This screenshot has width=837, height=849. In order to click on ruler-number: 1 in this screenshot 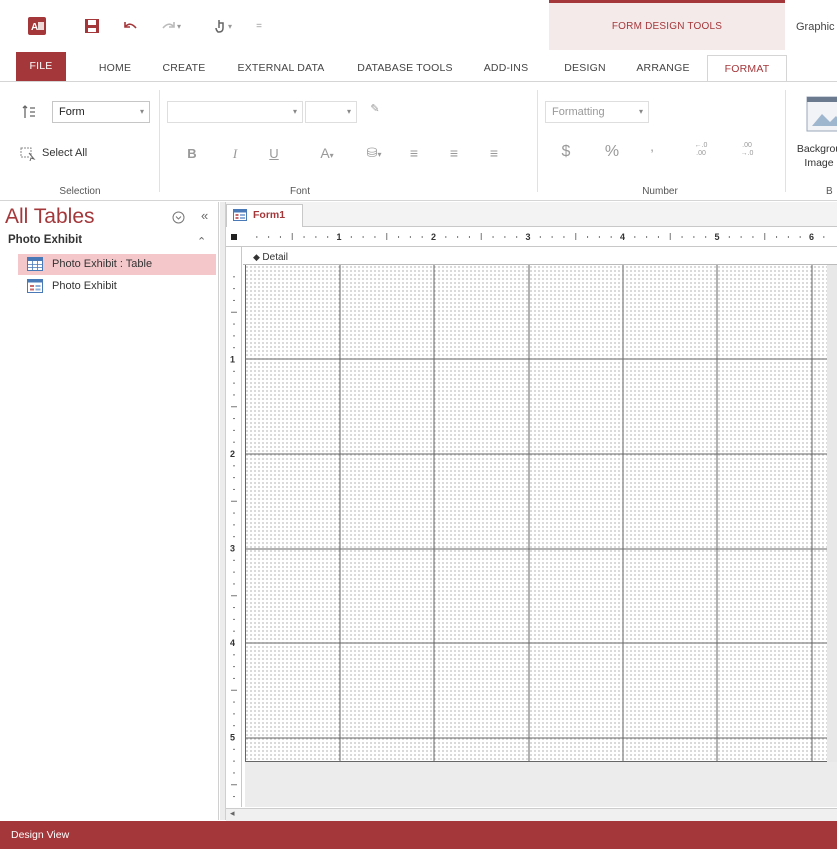, I will do `click(339, 237)`.